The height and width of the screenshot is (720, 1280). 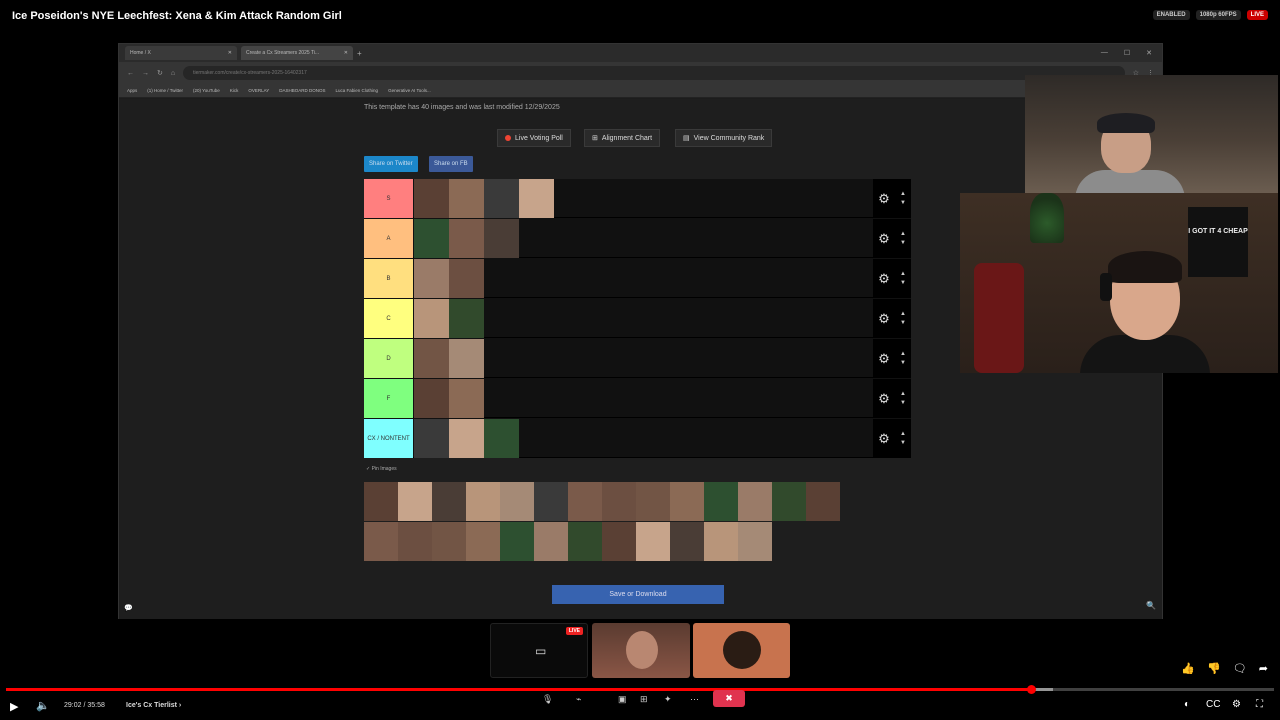 What do you see at coordinates (160, 73) in the screenshot?
I see `reload-icon: ↻` at bounding box center [160, 73].